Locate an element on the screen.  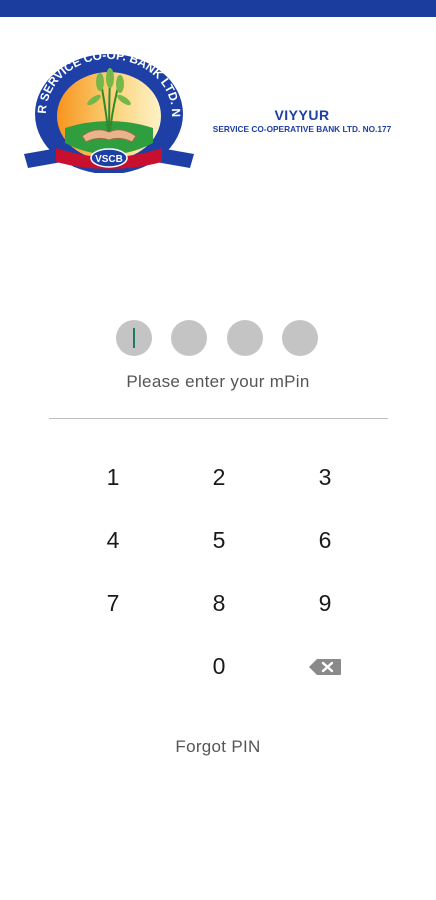
backspace-icon is located at coordinates (325, 666).